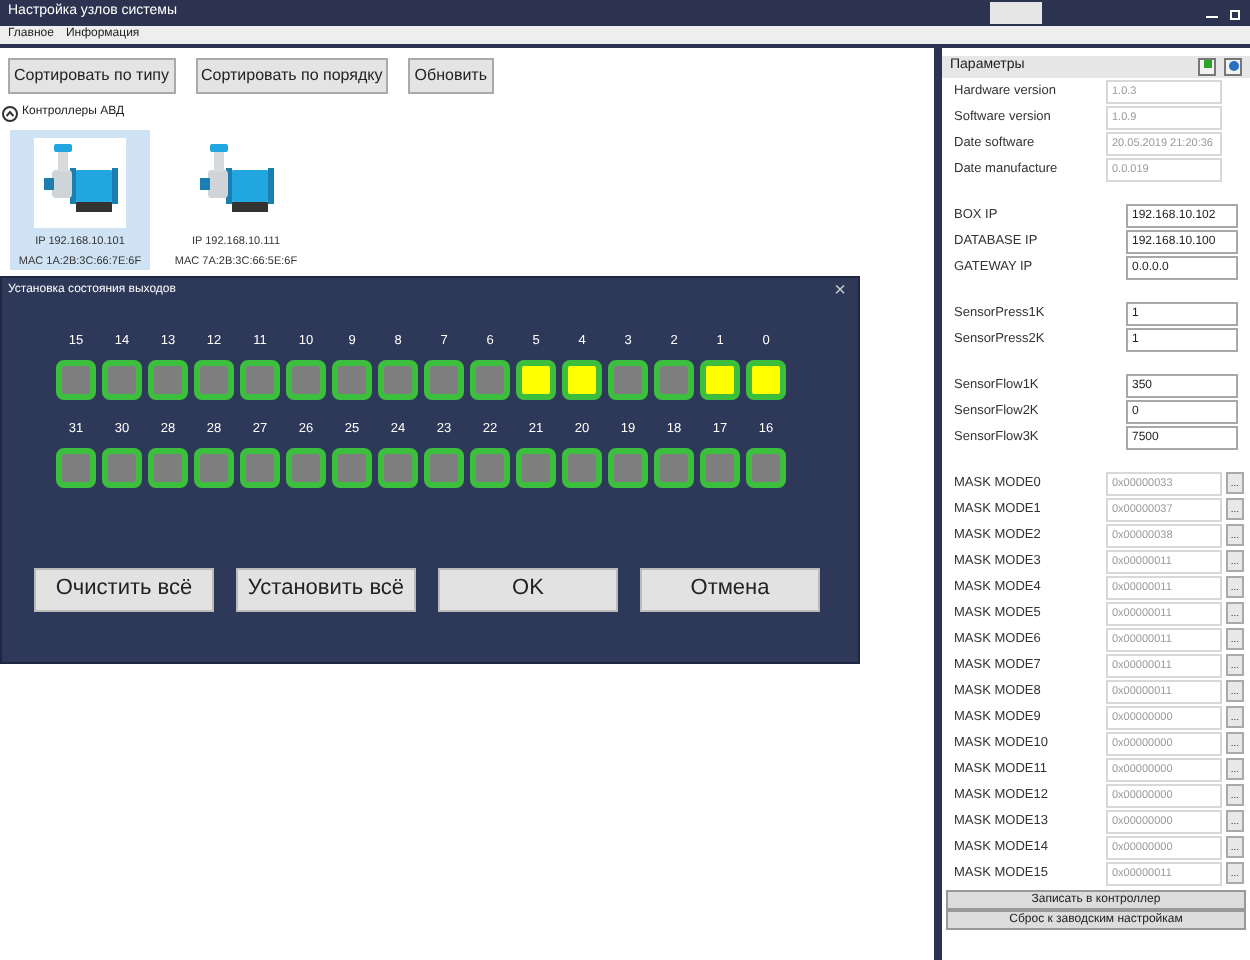 The width and height of the screenshot is (1250, 960). Describe the element at coordinates (843, 291) in the screenshot. I see `close-button: ×` at that location.